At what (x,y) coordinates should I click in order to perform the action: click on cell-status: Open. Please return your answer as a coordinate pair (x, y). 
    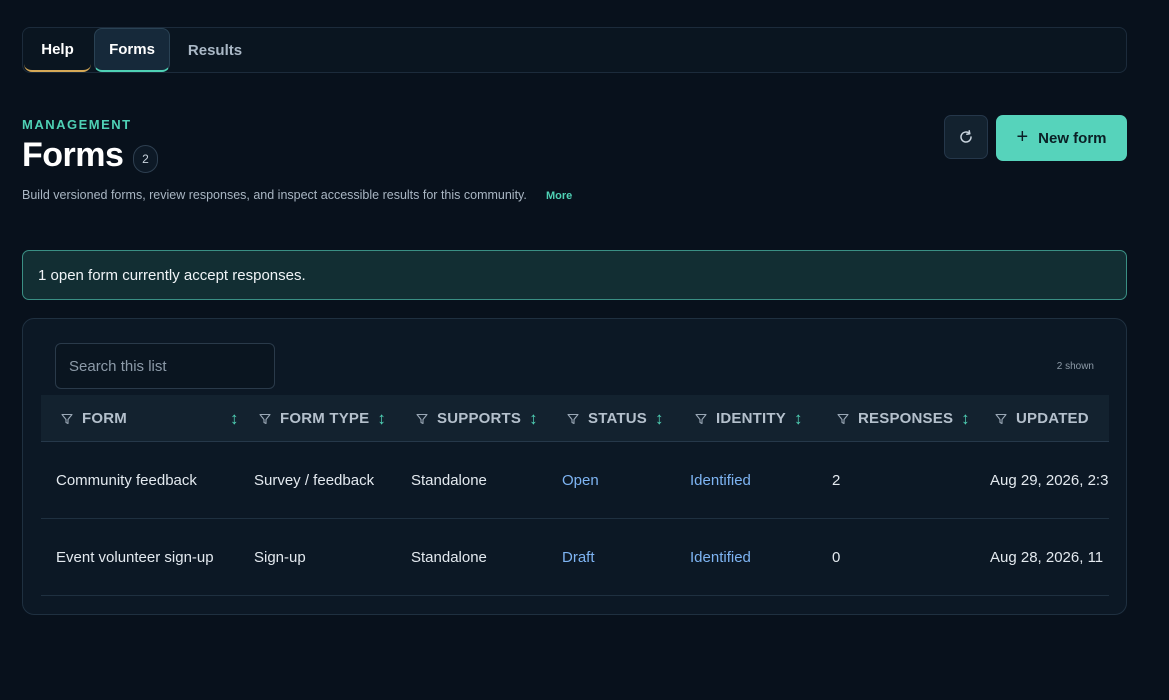
    Looking at the image, I should click on (580, 480).